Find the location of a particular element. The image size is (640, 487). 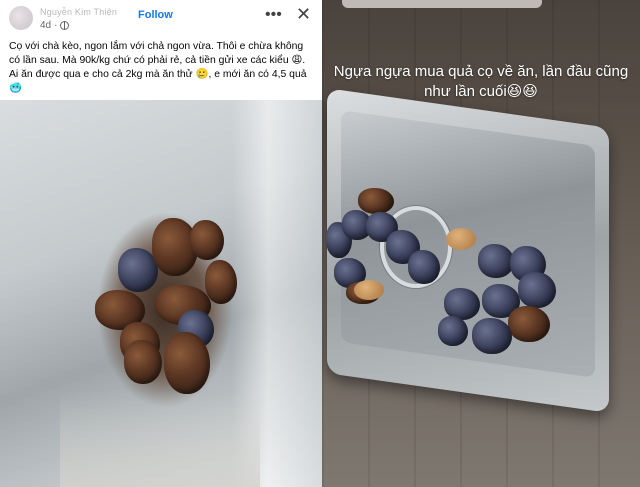

more-icon: ••• is located at coordinates (273, 15).